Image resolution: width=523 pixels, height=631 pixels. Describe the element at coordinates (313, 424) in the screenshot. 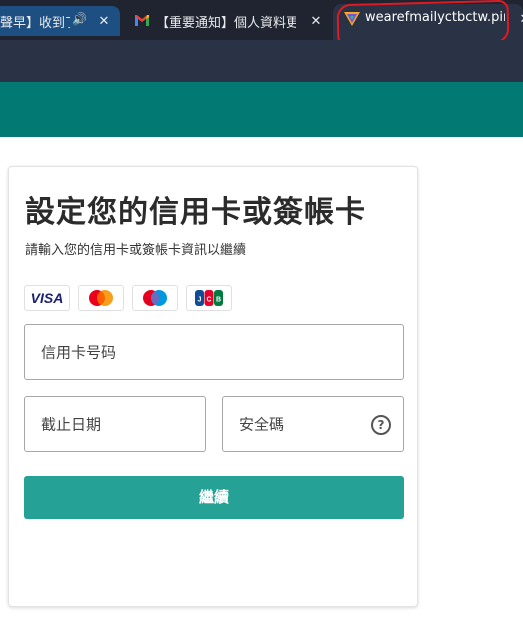

I see `security-code-input: 安全碼 ?` at that location.